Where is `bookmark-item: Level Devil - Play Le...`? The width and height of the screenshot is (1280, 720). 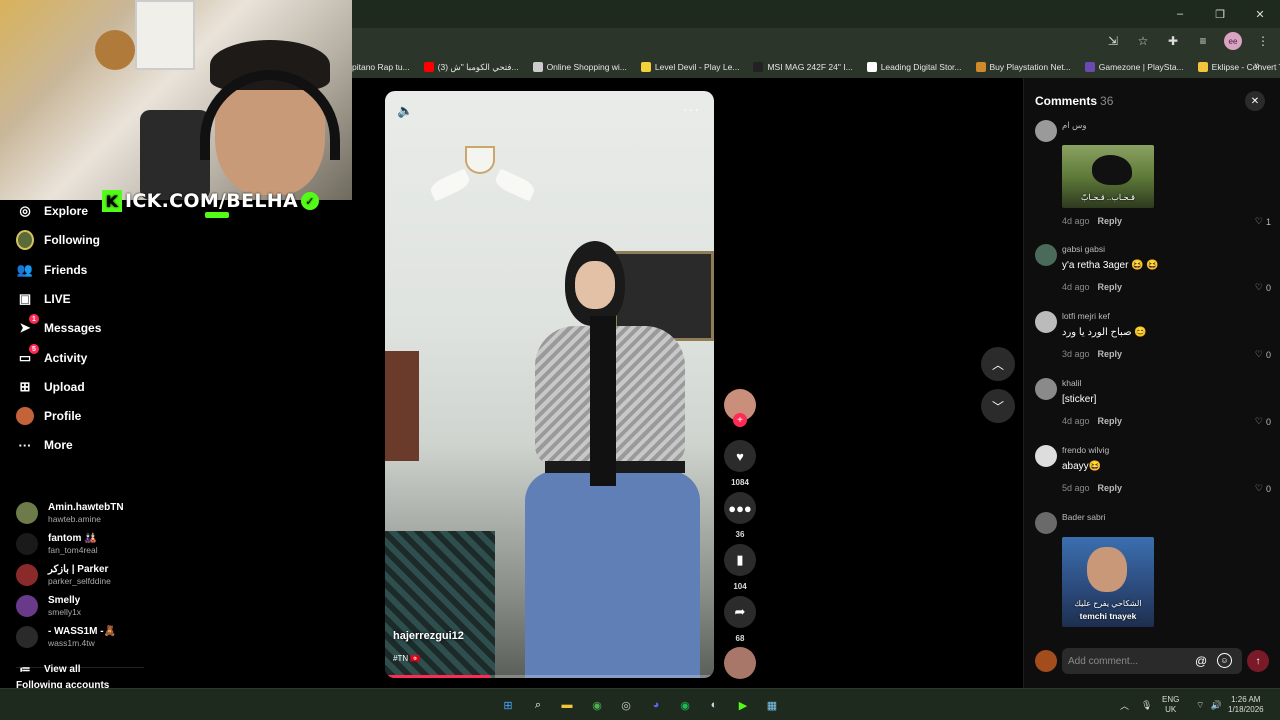
bookmark-item: Level Devil - Play Le... is located at coordinates (690, 67).